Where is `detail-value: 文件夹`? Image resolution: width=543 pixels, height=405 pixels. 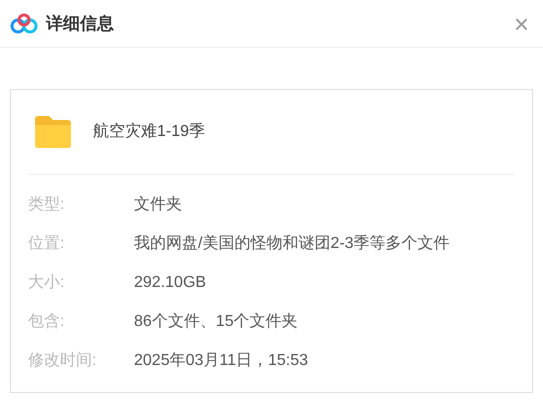
detail-value: 文件夹 is located at coordinates (158, 204).